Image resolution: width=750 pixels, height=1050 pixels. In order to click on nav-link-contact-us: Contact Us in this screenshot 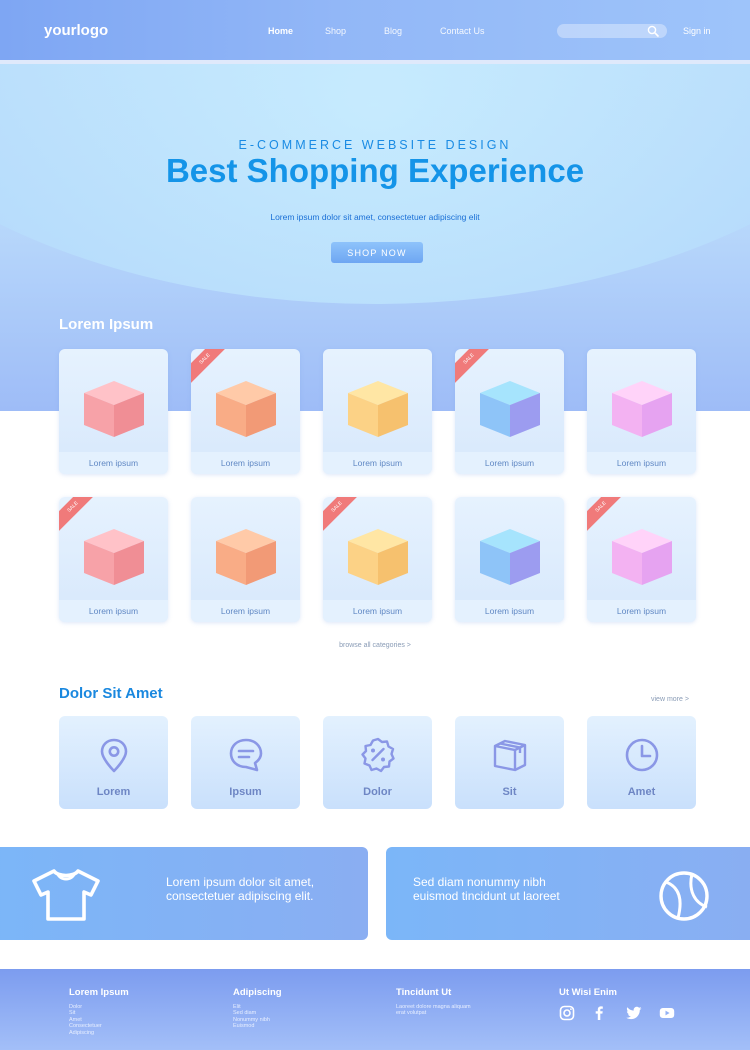, I will do `click(462, 31)`.